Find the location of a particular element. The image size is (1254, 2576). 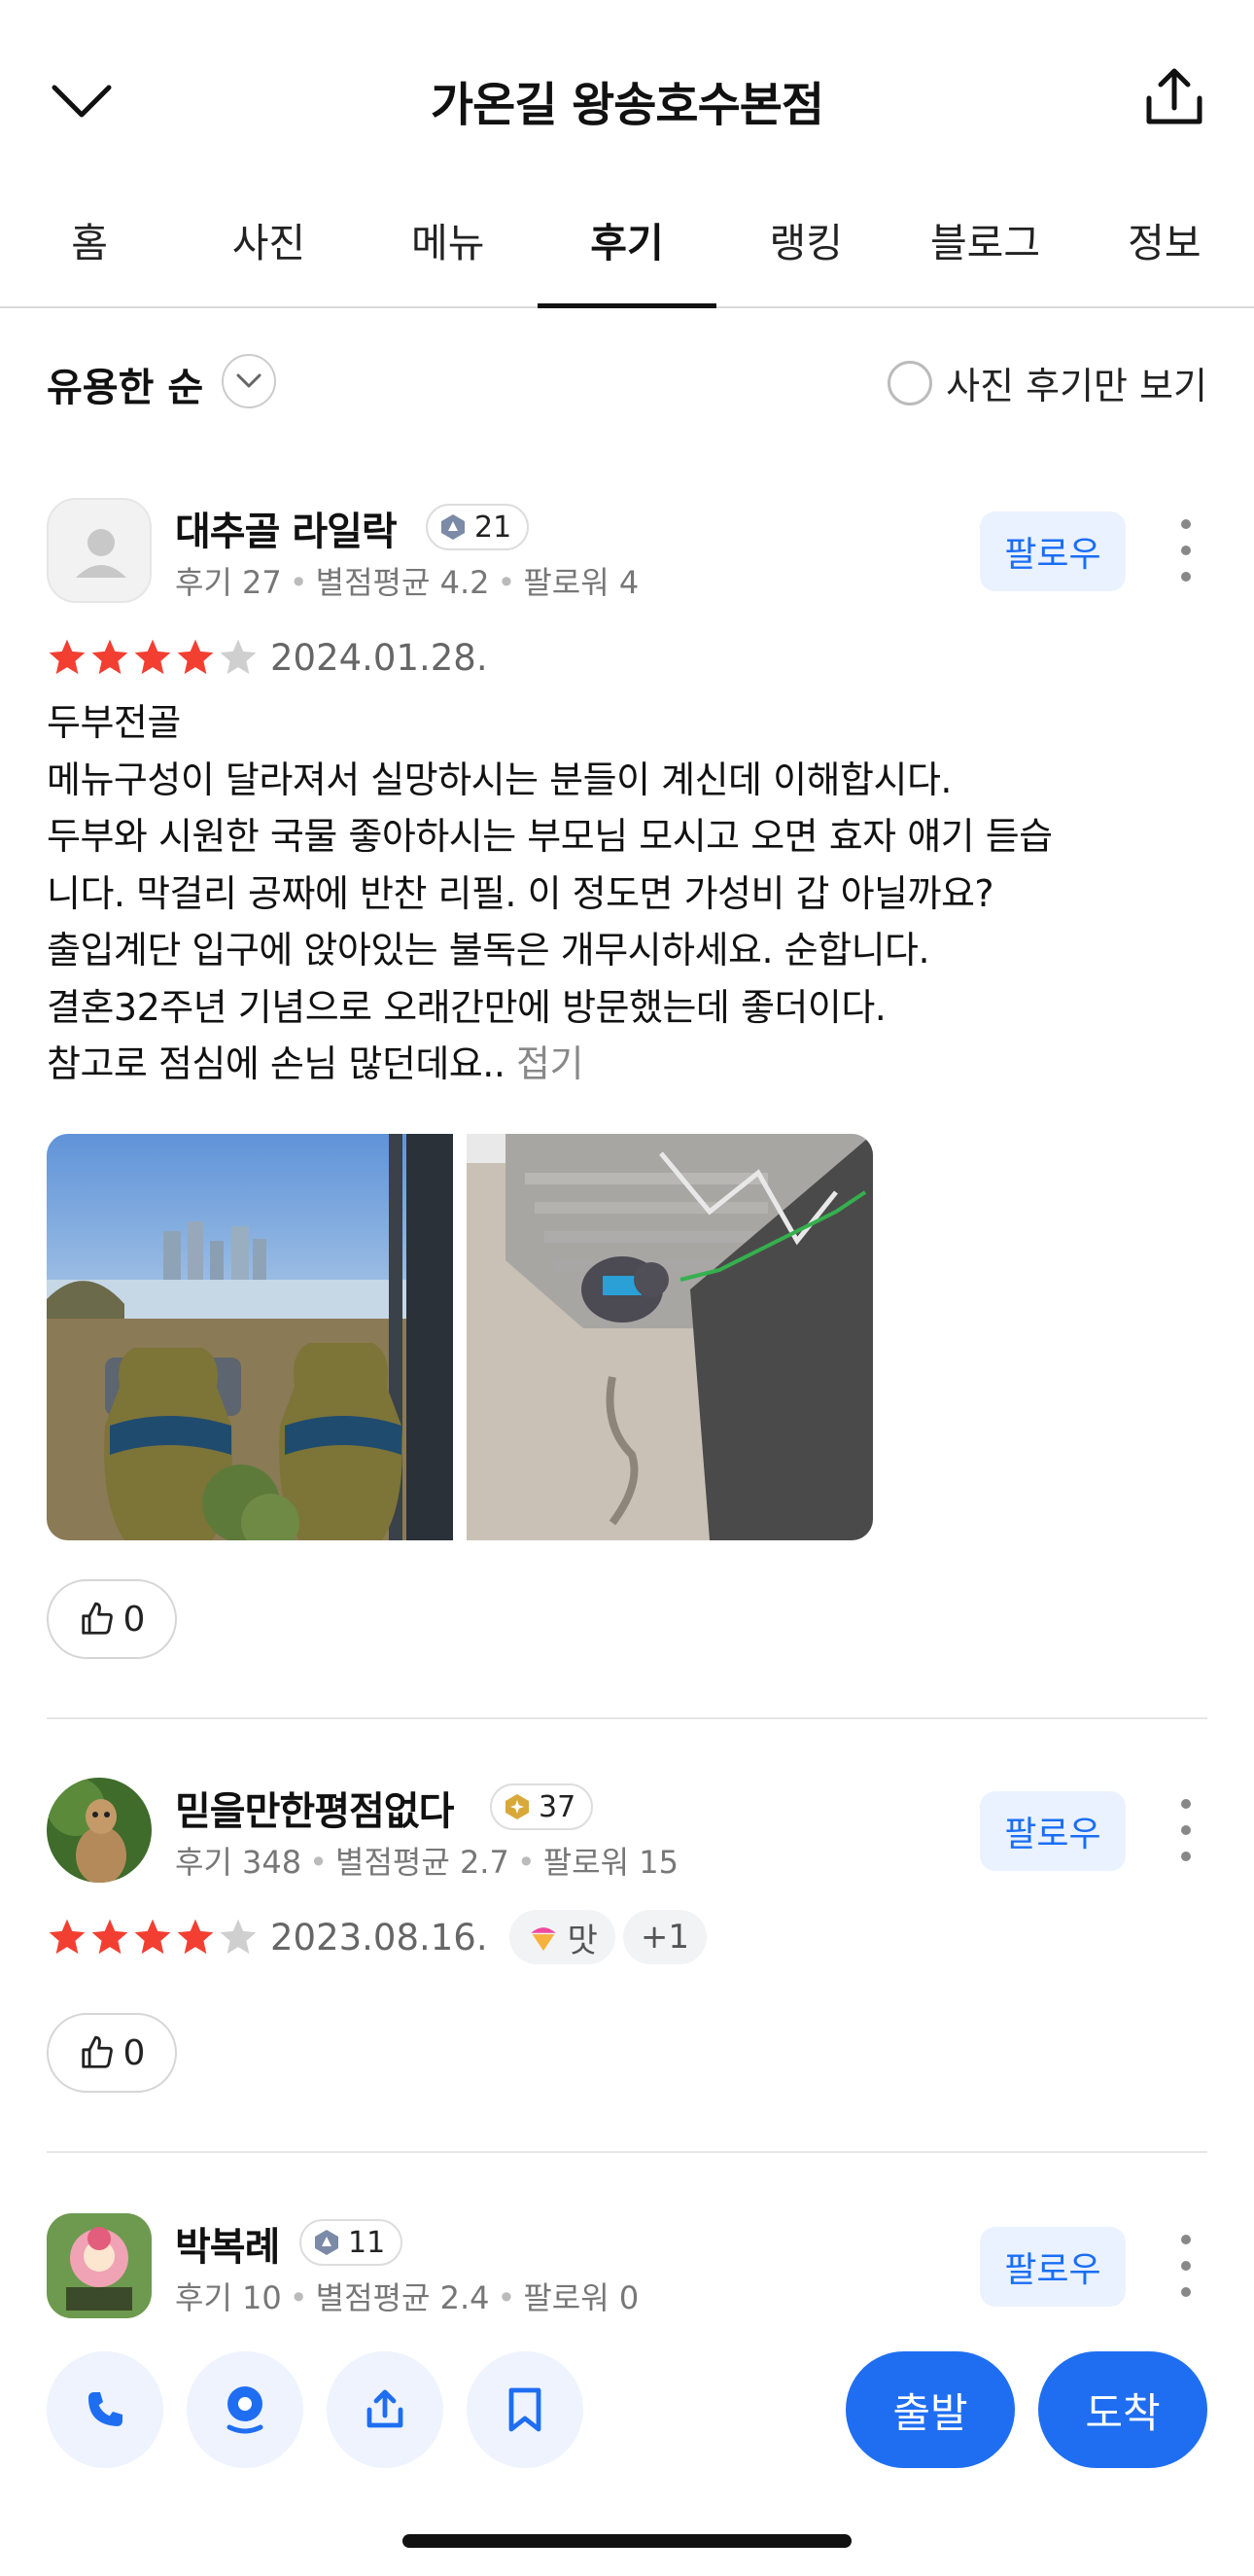

review-line: 두부와 시원한 국물 좋아하시는 부모님 모시고 오면 효자 얘기 듣습 is located at coordinates (550, 837).